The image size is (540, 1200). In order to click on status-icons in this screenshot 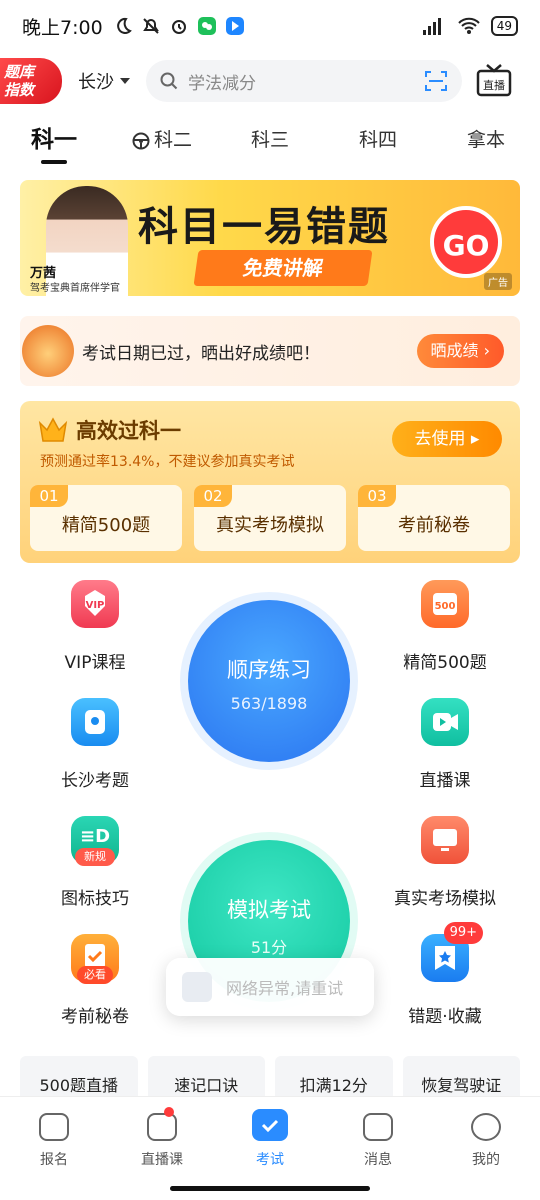, I will do `click(179, 26)`.